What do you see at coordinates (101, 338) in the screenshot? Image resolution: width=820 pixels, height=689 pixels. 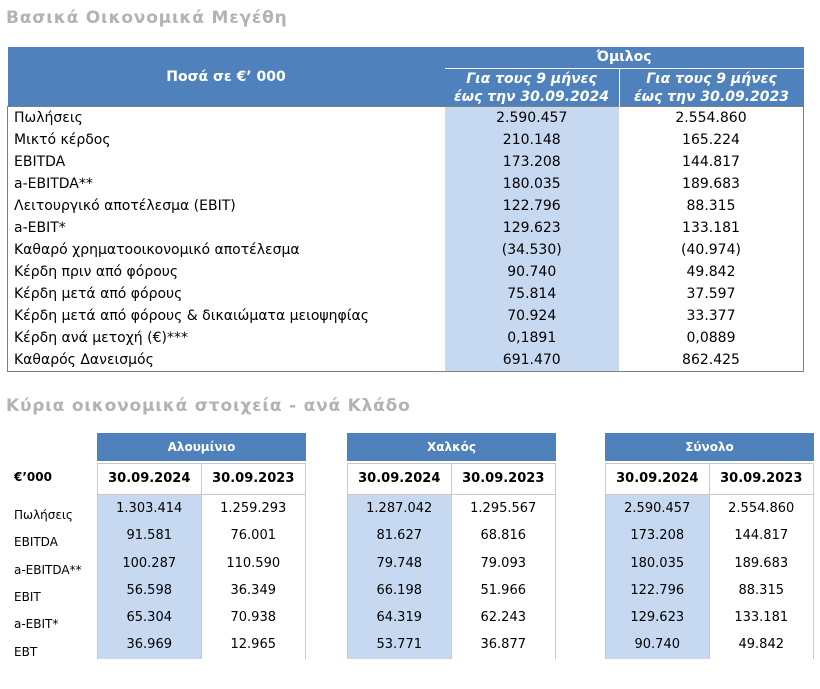 I see `row-label: Κέρδη ανά μετοχή (€)***` at bounding box center [101, 338].